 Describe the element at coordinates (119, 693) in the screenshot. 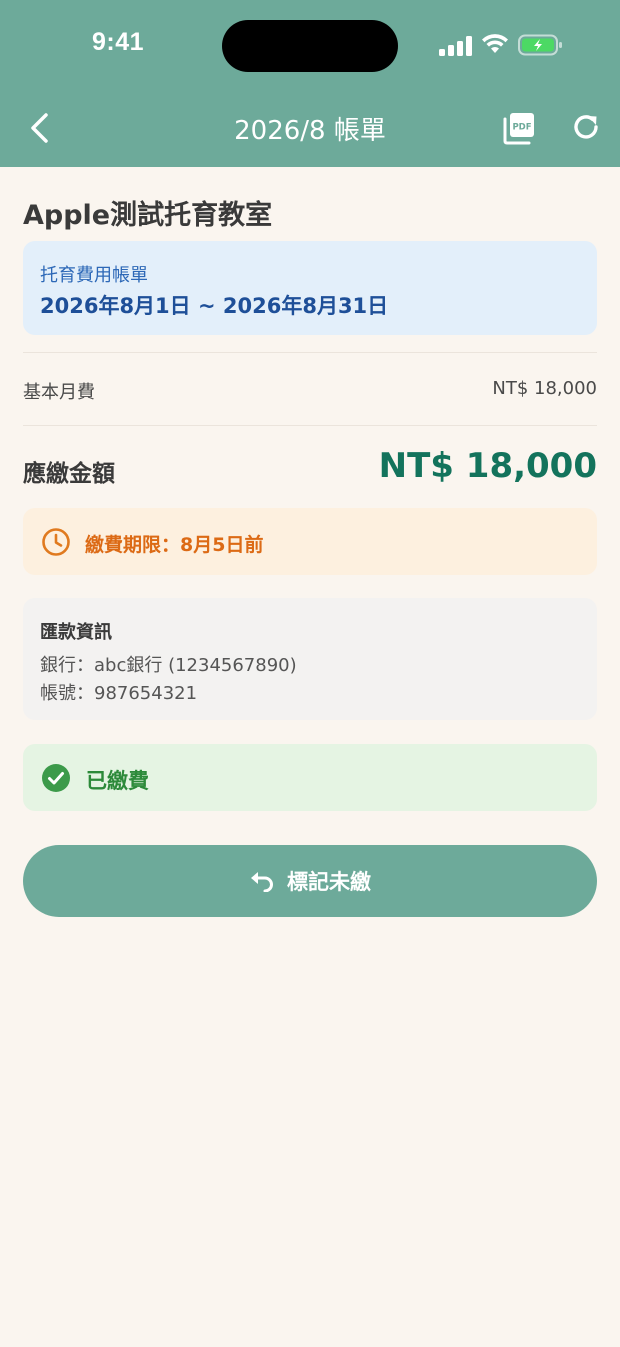

I see `account-number-line: 帳號：987654321` at that location.